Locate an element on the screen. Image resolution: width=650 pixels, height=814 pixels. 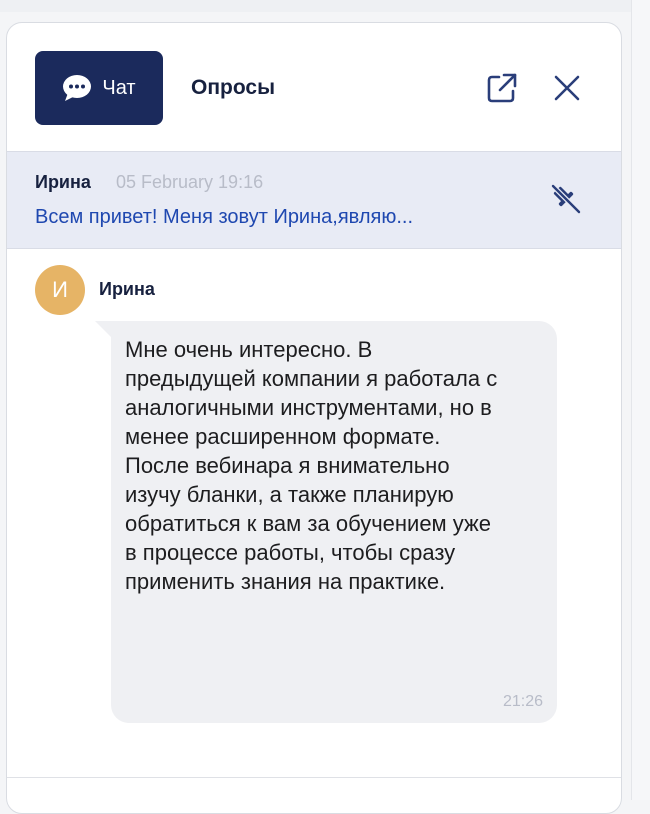
tab-polls-label: Опросы is located at coordinates (233, 87).